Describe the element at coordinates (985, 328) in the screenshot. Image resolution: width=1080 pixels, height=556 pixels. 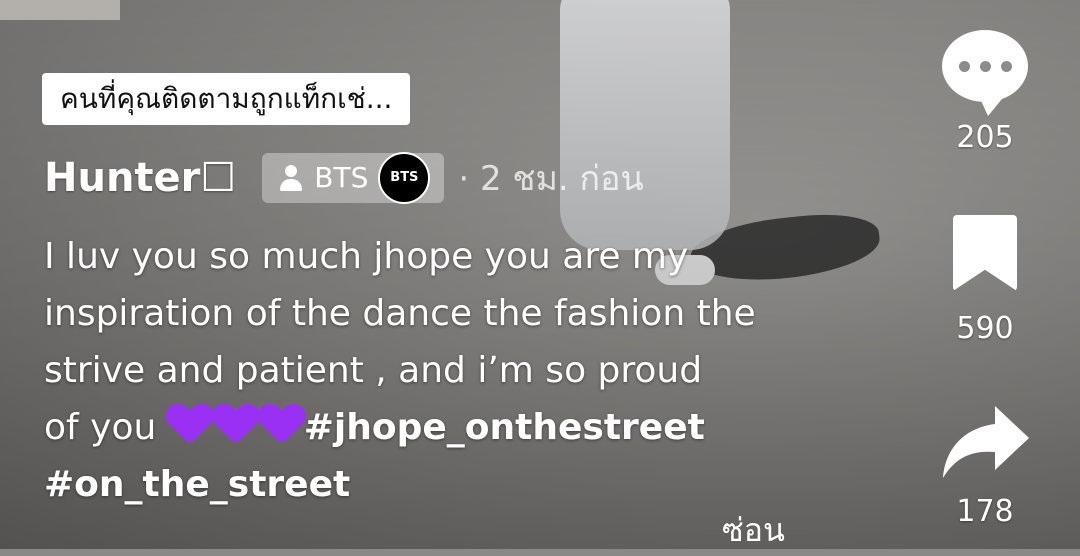
I see `bookmark-count: 590` at that location.